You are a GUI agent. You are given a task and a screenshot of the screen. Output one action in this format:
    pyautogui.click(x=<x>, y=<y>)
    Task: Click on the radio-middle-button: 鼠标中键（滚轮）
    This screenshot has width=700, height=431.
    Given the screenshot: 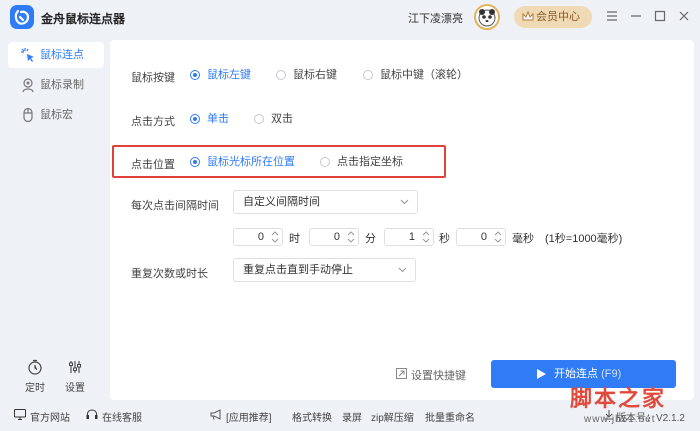 What is the action you would take?
    pyautogui.click(x=415, y=75)
    